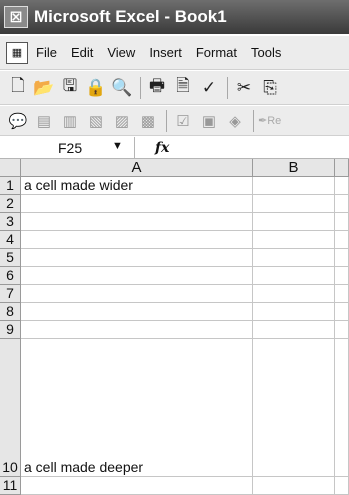  What do you see at coordinates (157, 88) in the screenshot?
I see `print-icon: 🖶` at bounding box center [157, 88].